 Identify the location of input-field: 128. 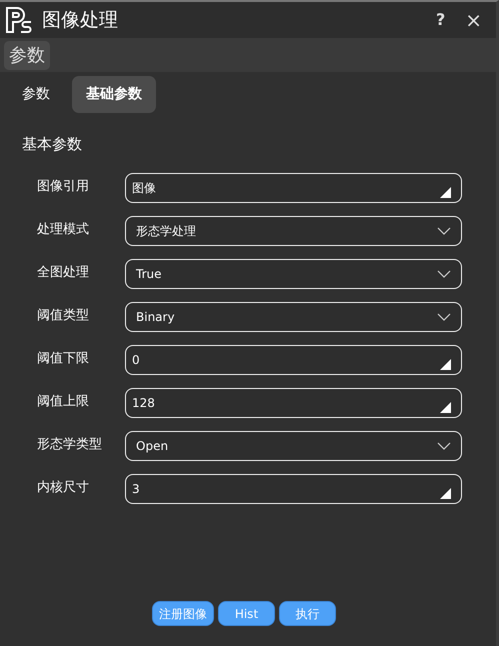
(293, 403).